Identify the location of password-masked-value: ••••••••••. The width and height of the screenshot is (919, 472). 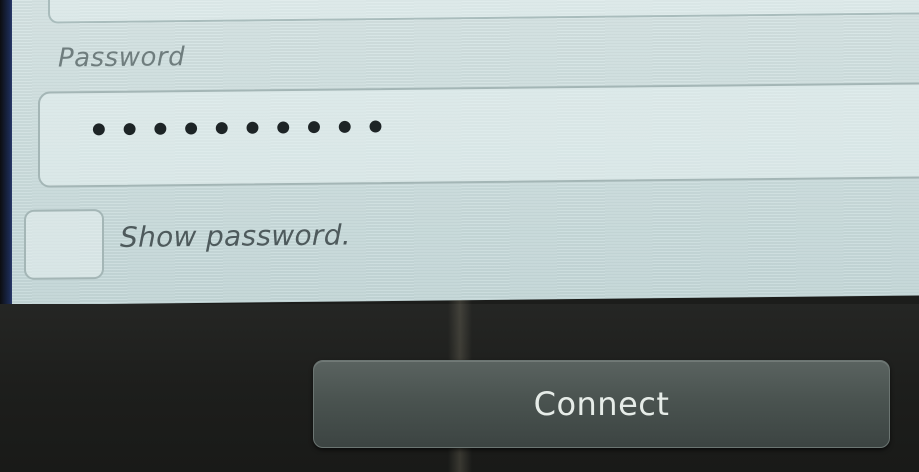
(242, 129).